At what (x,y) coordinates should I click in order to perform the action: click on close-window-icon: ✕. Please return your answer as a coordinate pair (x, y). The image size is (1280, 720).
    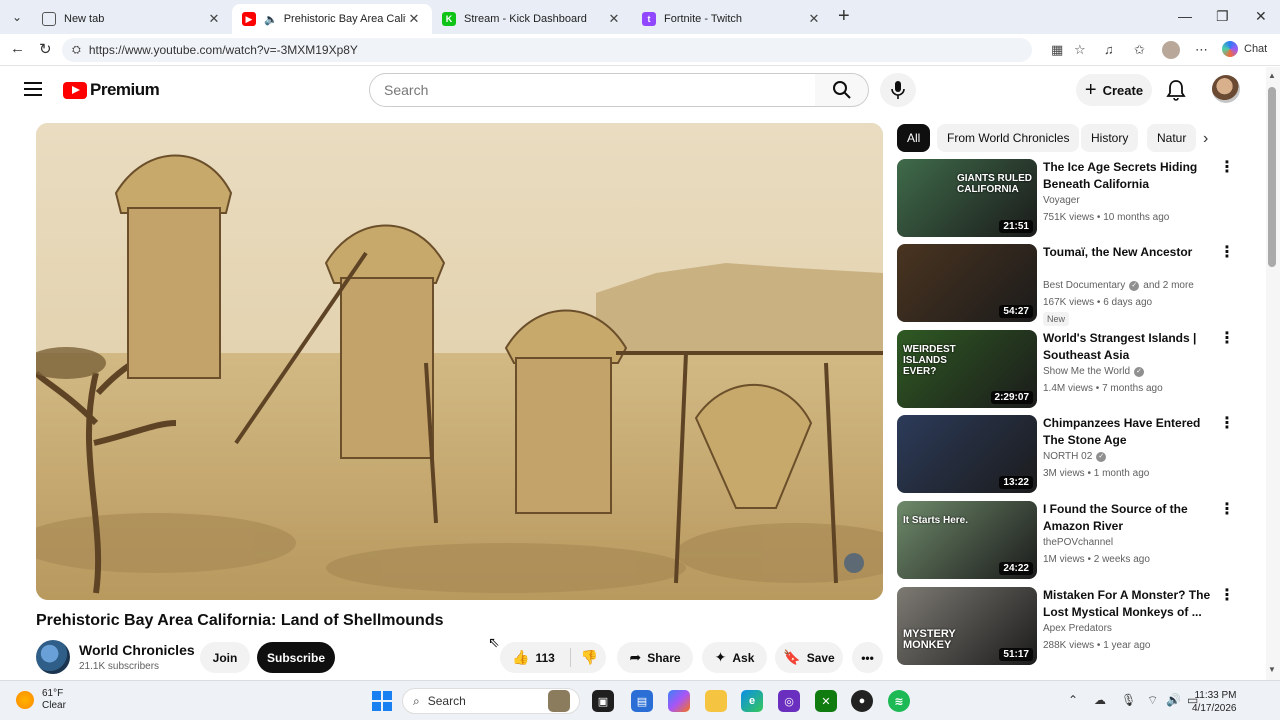
    Looking at the image, I should click on (1261, 16).